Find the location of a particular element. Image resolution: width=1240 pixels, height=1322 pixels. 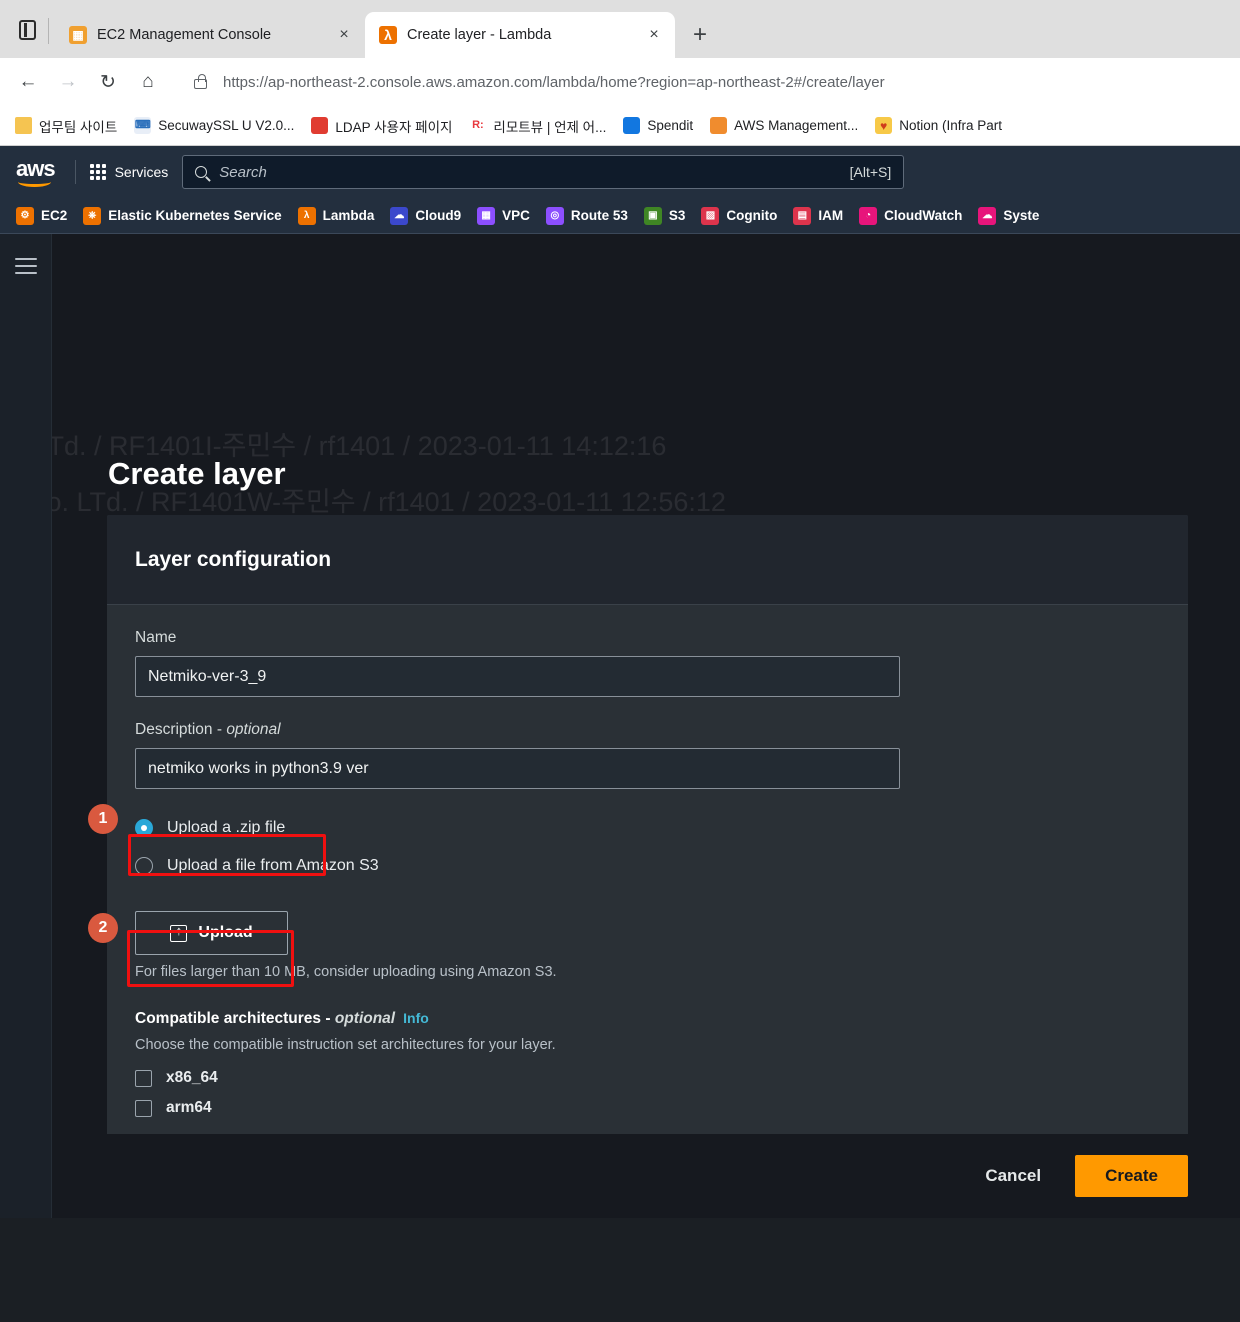

service-label: Route 53 is located at coordinates (599, 215).